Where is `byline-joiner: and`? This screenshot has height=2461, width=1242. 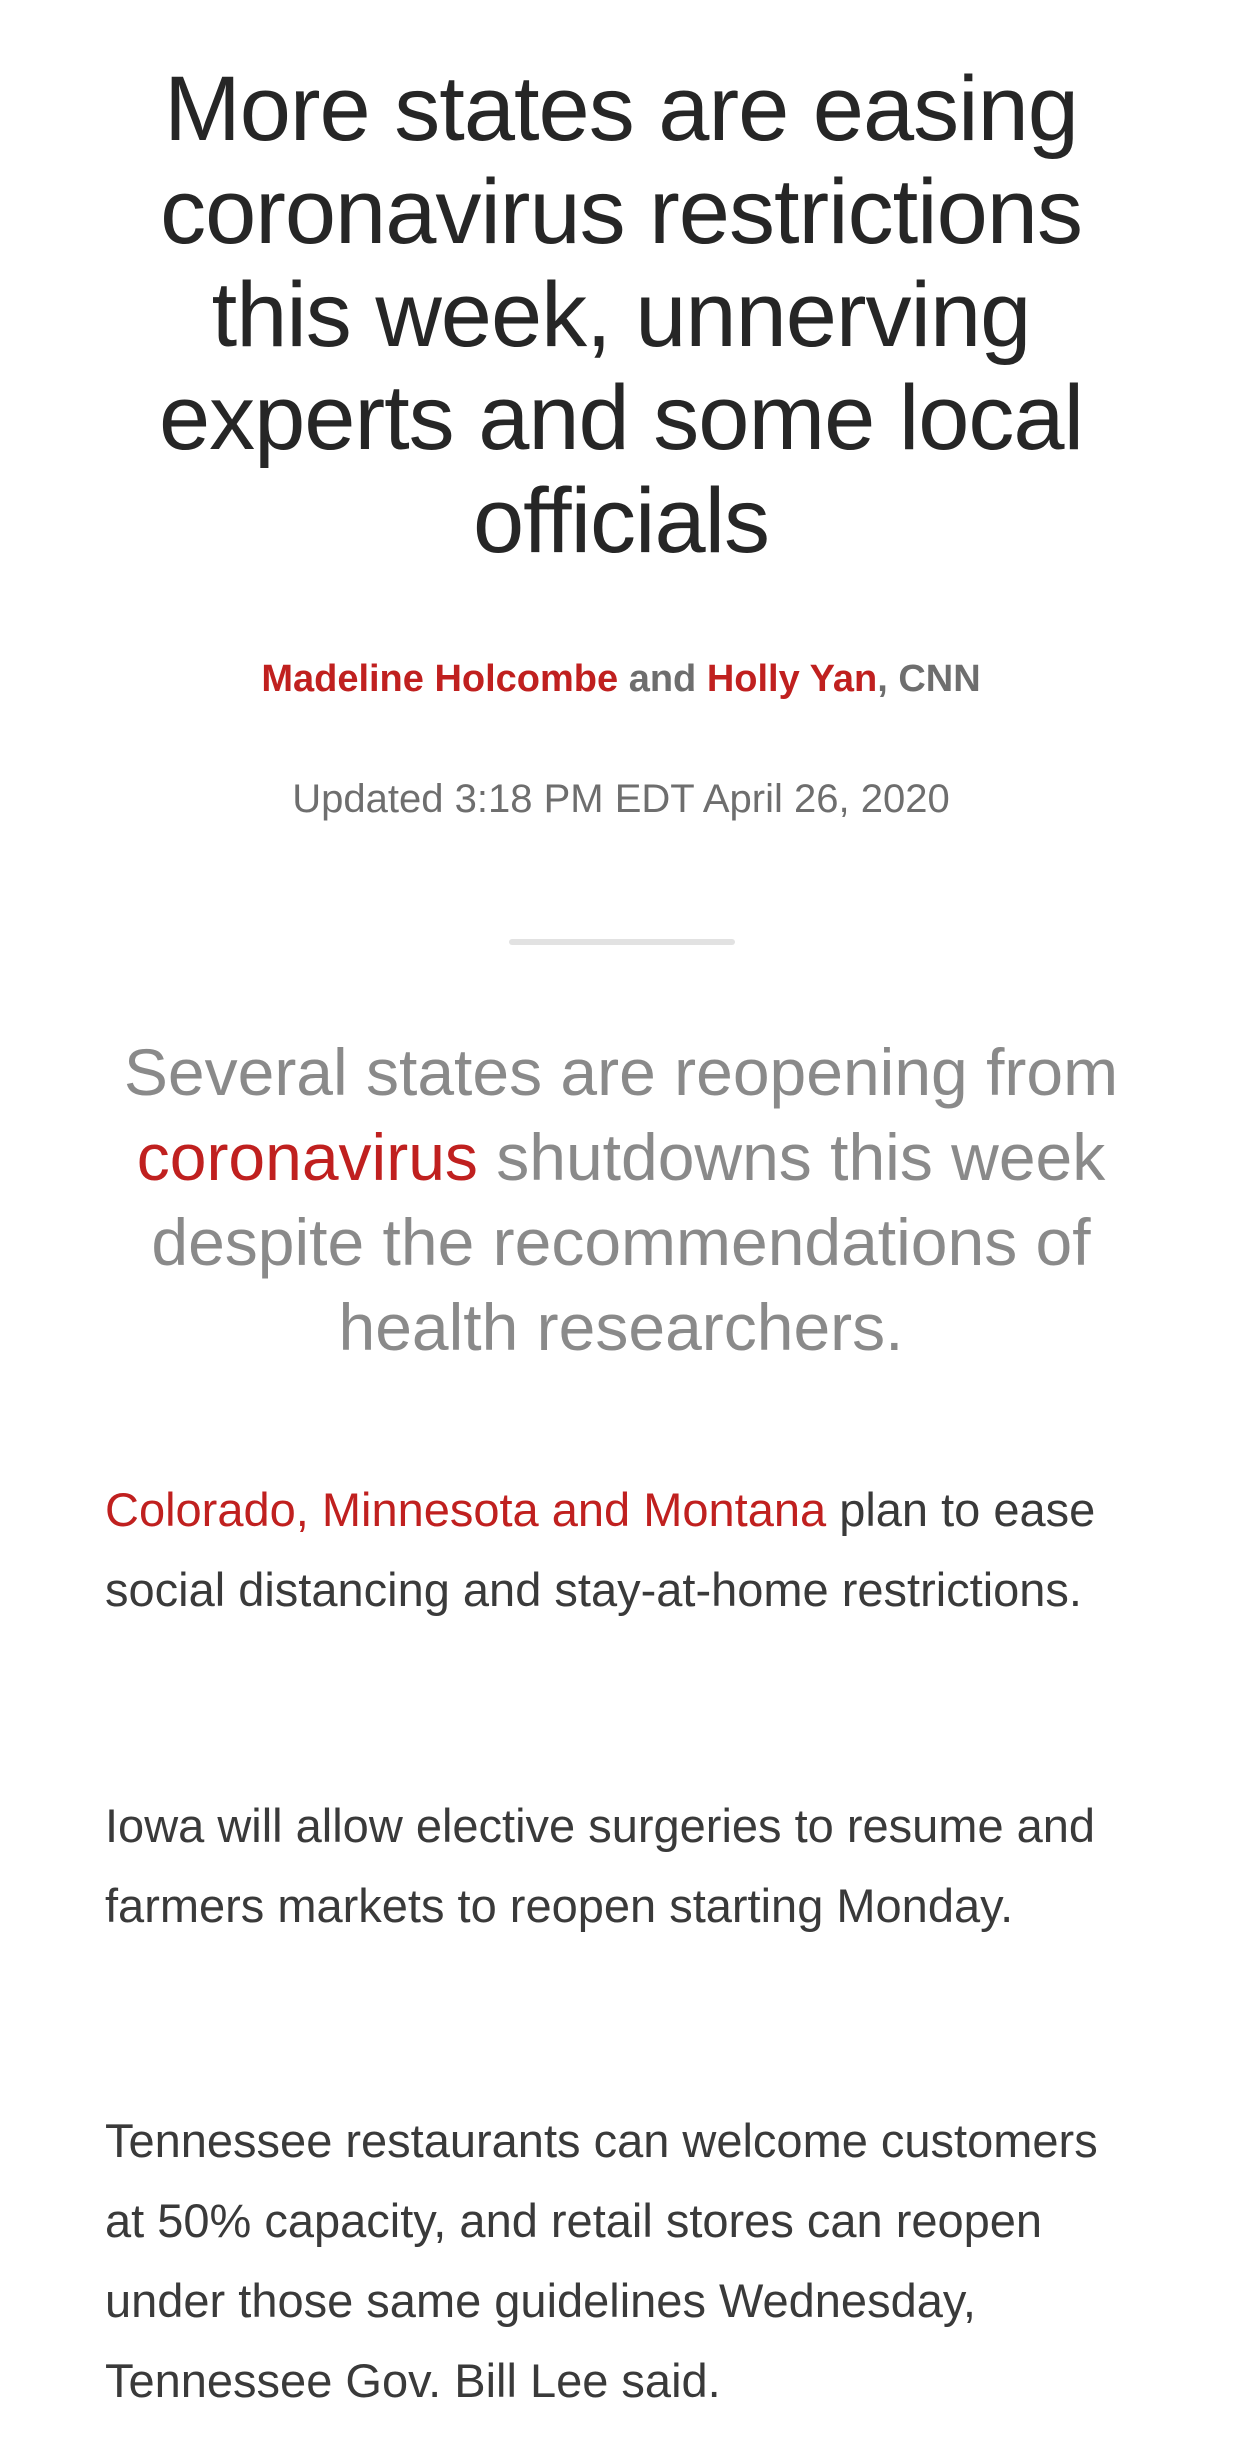
byline-joiner: and is located at coordinates (662, 679).